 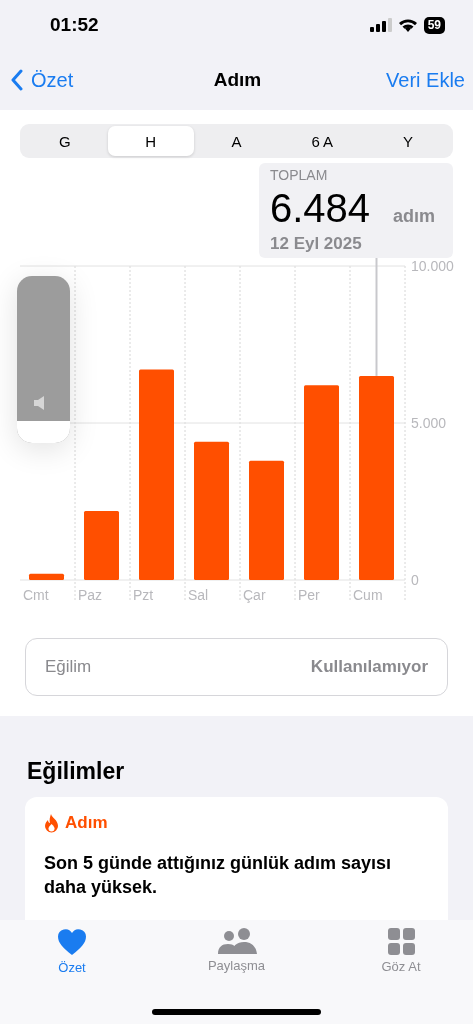 I want to click on tab-bar-item: Özet, so click(x=72, y=976).